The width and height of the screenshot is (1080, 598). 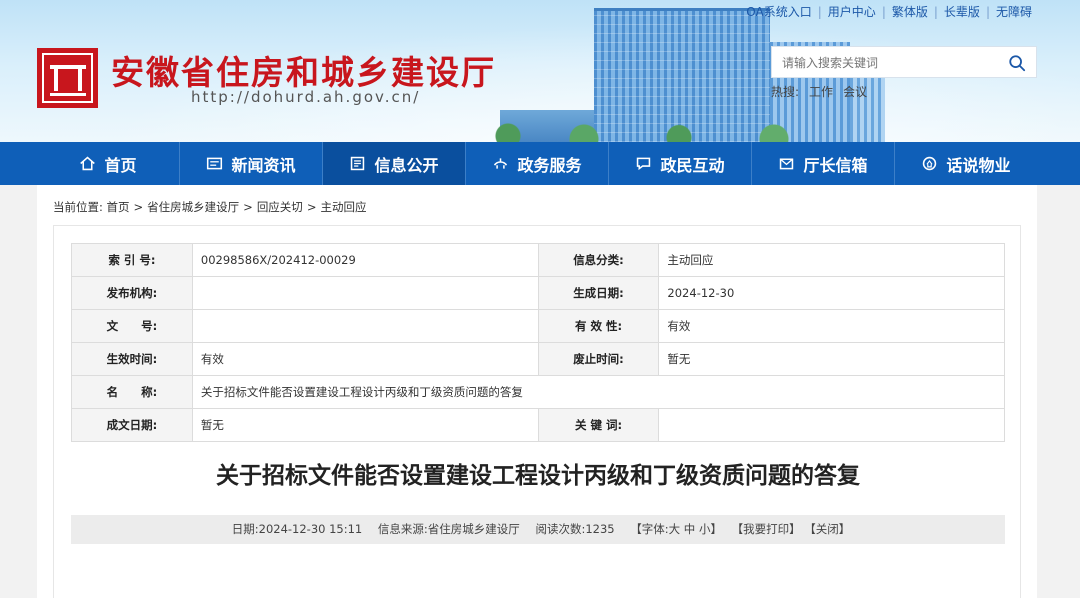 I want to click on breadcrumb-item: 主动回应, so click(x=343, y=207).